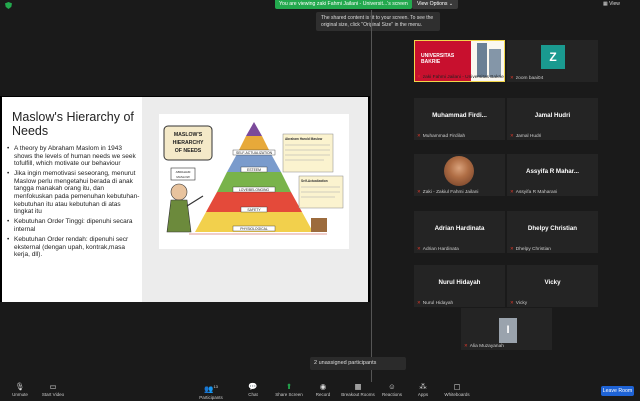  What do you see at coordinates (253, 394) in the screenshot?
I see `toolbar-label: Chat` at bounding box center [253, 394].